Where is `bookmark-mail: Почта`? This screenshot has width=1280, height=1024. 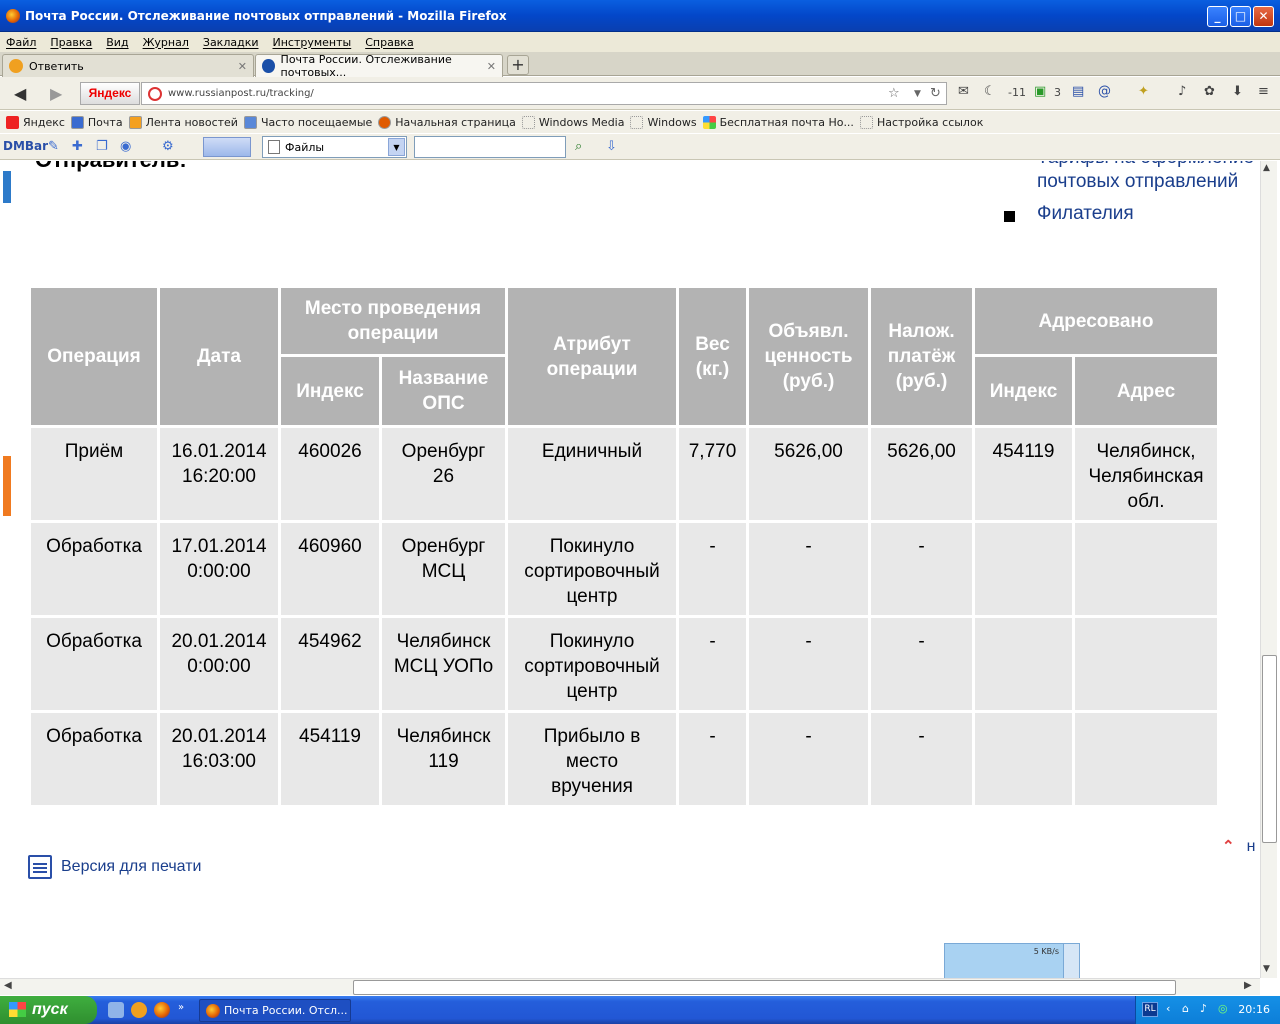
bookmark-mail: Почта is located at coordinates (96, 122).